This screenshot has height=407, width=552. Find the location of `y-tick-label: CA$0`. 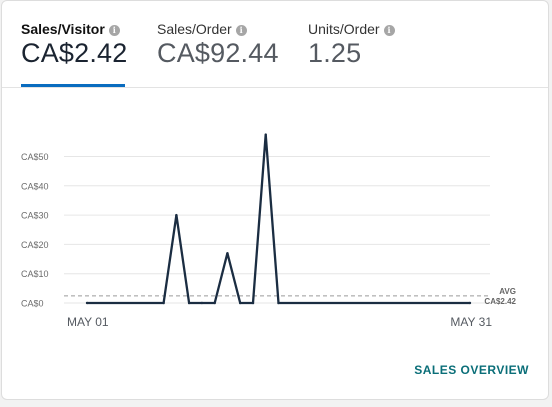

y-tick-label: CA$0 is located at coordinates (32, 304).